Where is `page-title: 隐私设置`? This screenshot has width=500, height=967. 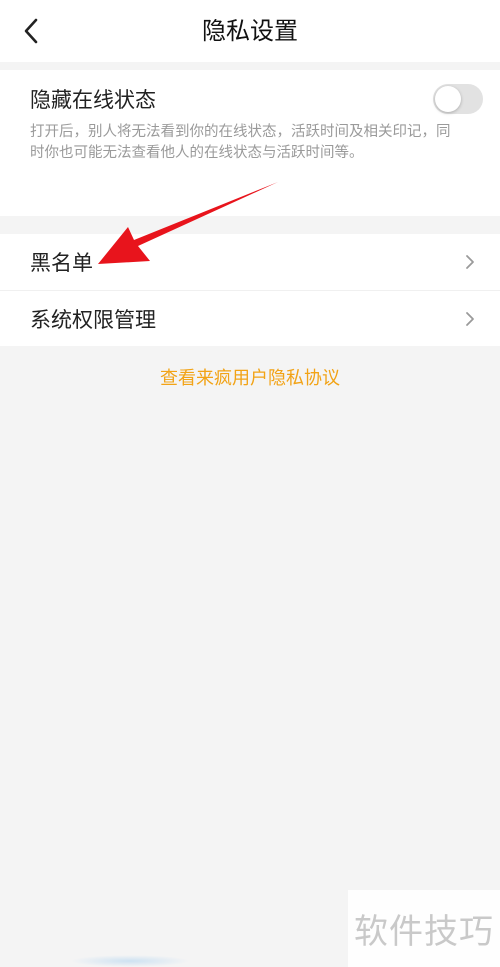 page-title: 隐私设置 is located at coordinates (250, 31).